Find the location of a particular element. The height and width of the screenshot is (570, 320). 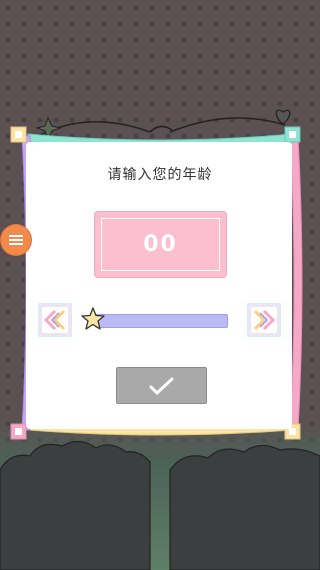

heart-ornament-icon is located at coordinates (283, 117).